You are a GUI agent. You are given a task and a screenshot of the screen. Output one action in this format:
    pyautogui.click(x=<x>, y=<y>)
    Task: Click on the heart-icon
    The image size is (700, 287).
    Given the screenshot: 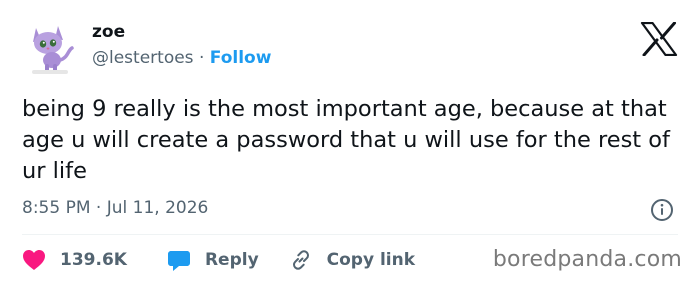 What is the action you would take?
    pyautogui.click(x=34, y=260)
    